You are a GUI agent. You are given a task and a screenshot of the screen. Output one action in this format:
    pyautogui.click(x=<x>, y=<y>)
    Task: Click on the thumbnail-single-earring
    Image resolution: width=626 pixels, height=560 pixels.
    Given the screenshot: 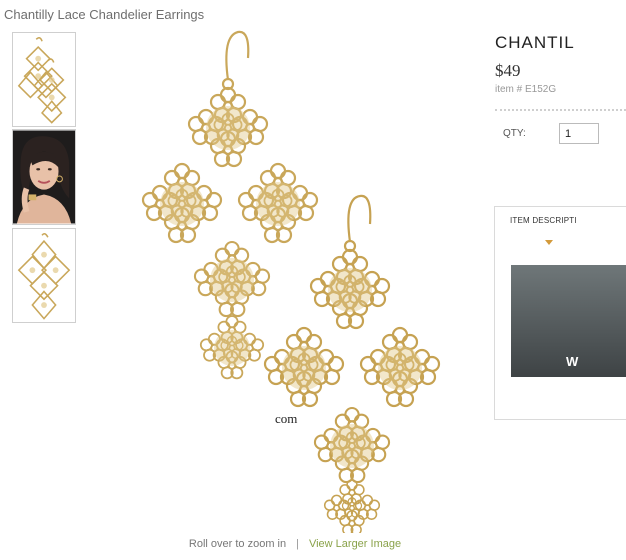 What is the action you would take?
    pyautogui.click(x=44, y=275)
    